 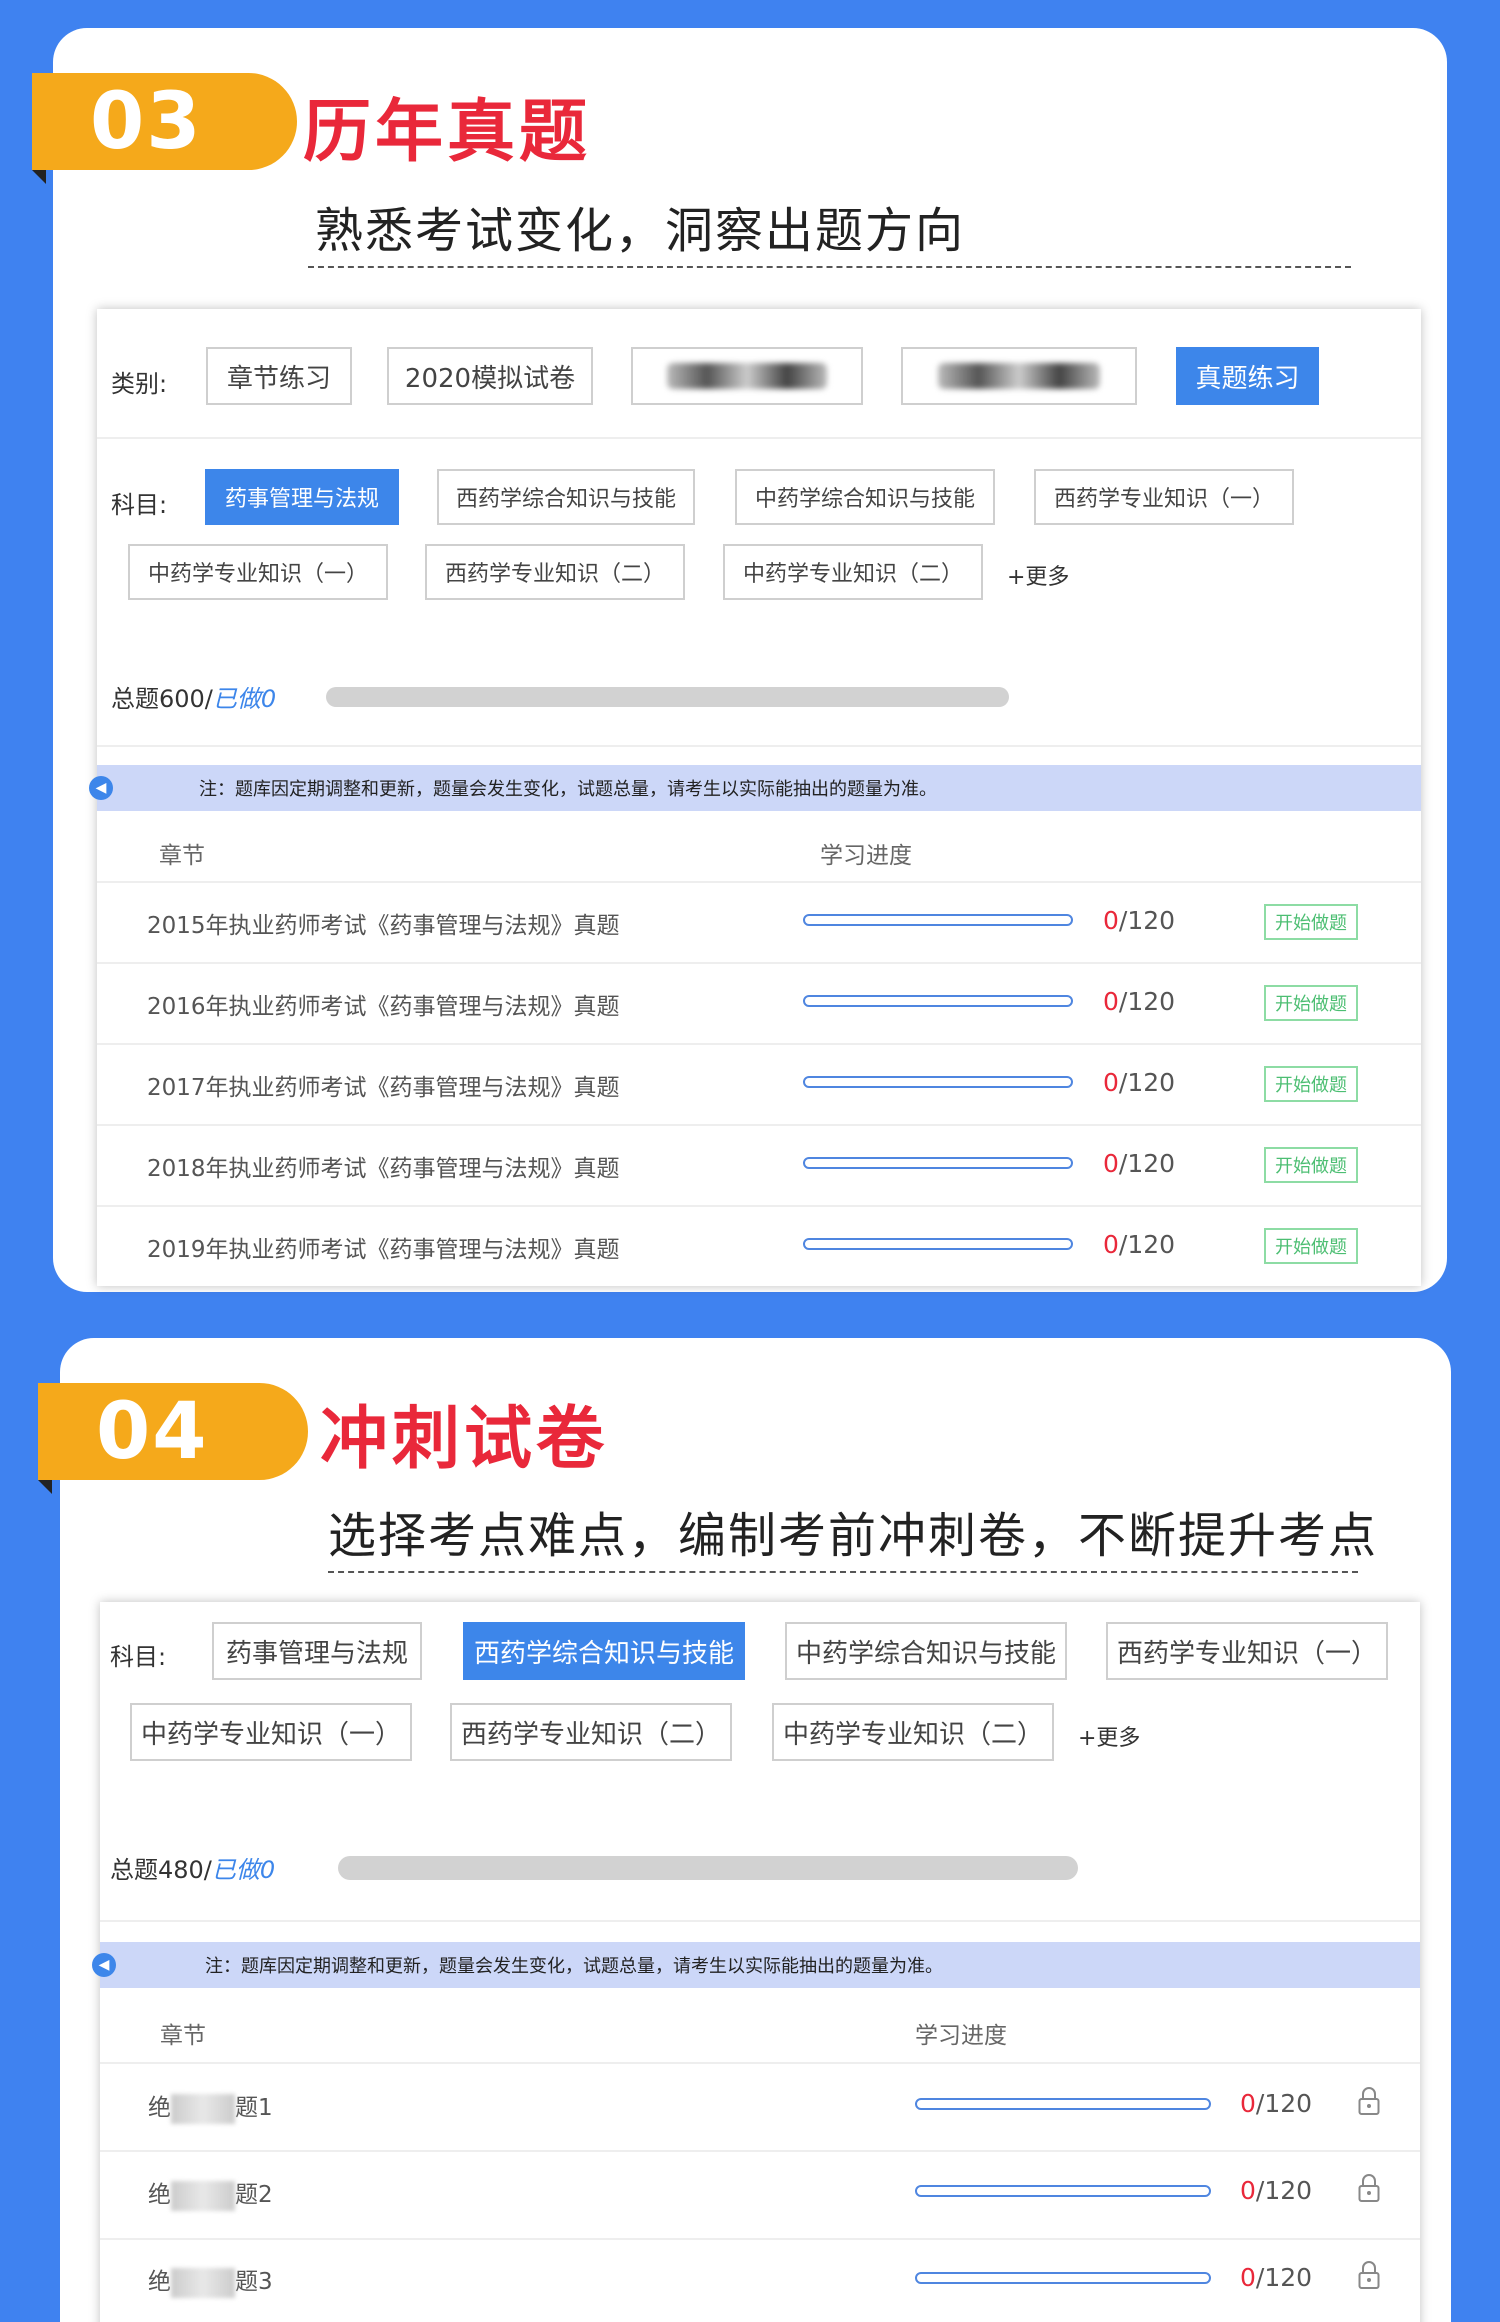 What do you see at coordinates (139, 384) in the screenshot?
I see `category-label: 类别:` at bounding box center [139, 384].